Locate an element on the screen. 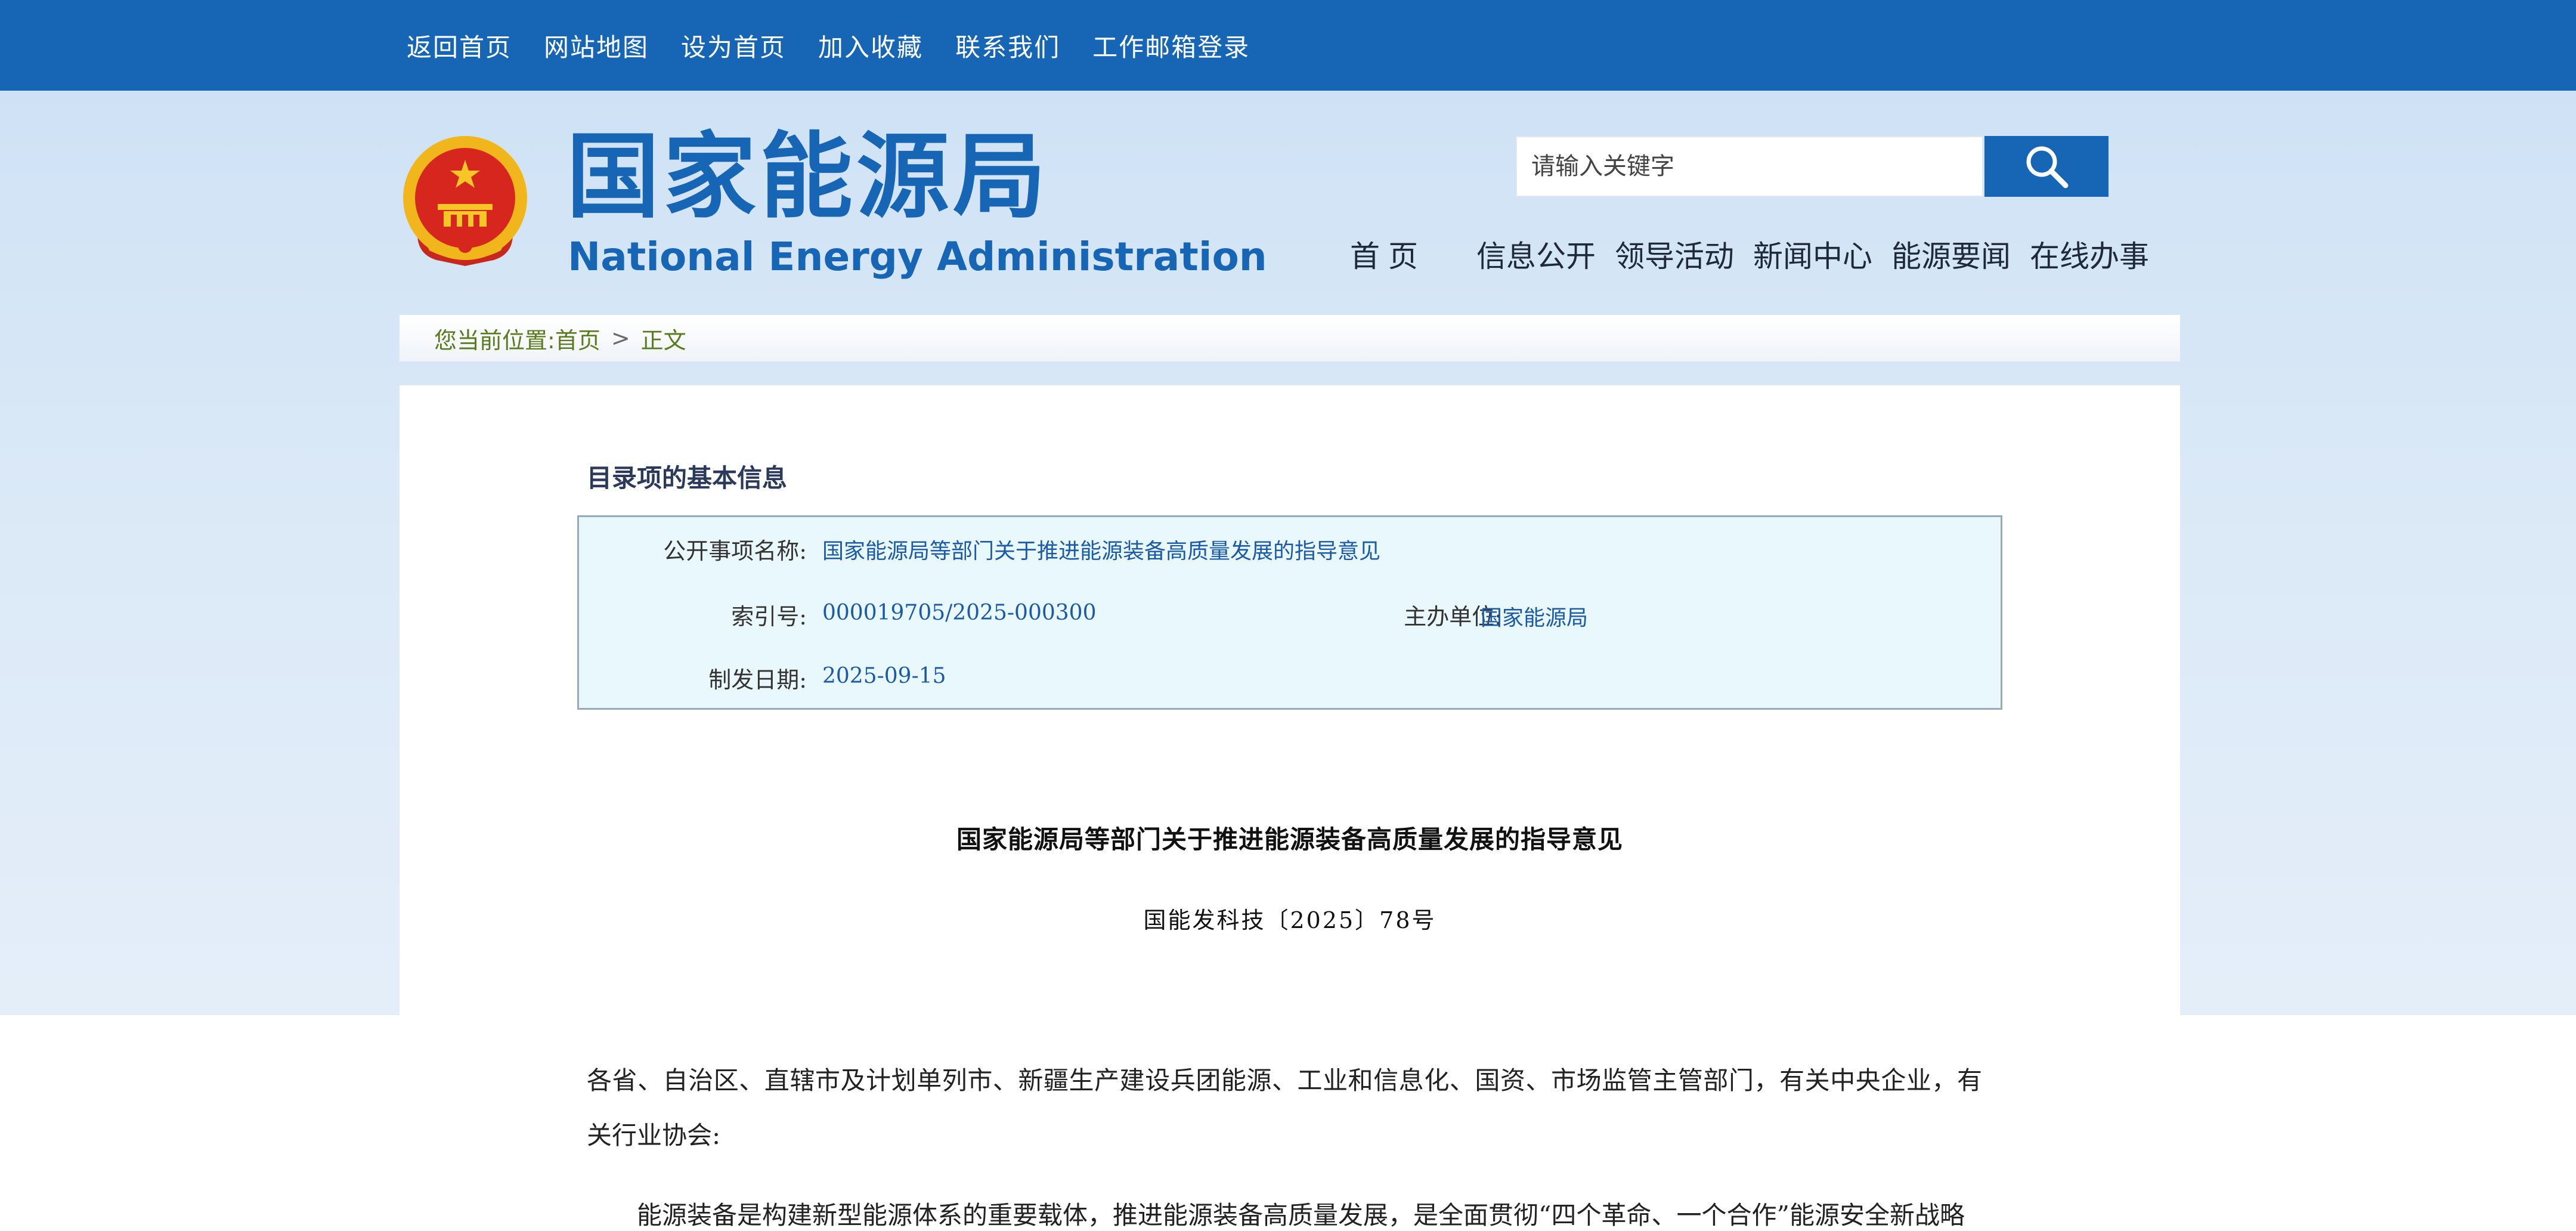 The height and width of the screenshot is (1231, 2576). breadcrumb: 您当前位置: 首页 > 正文 is located at coordinates (1290, 338).